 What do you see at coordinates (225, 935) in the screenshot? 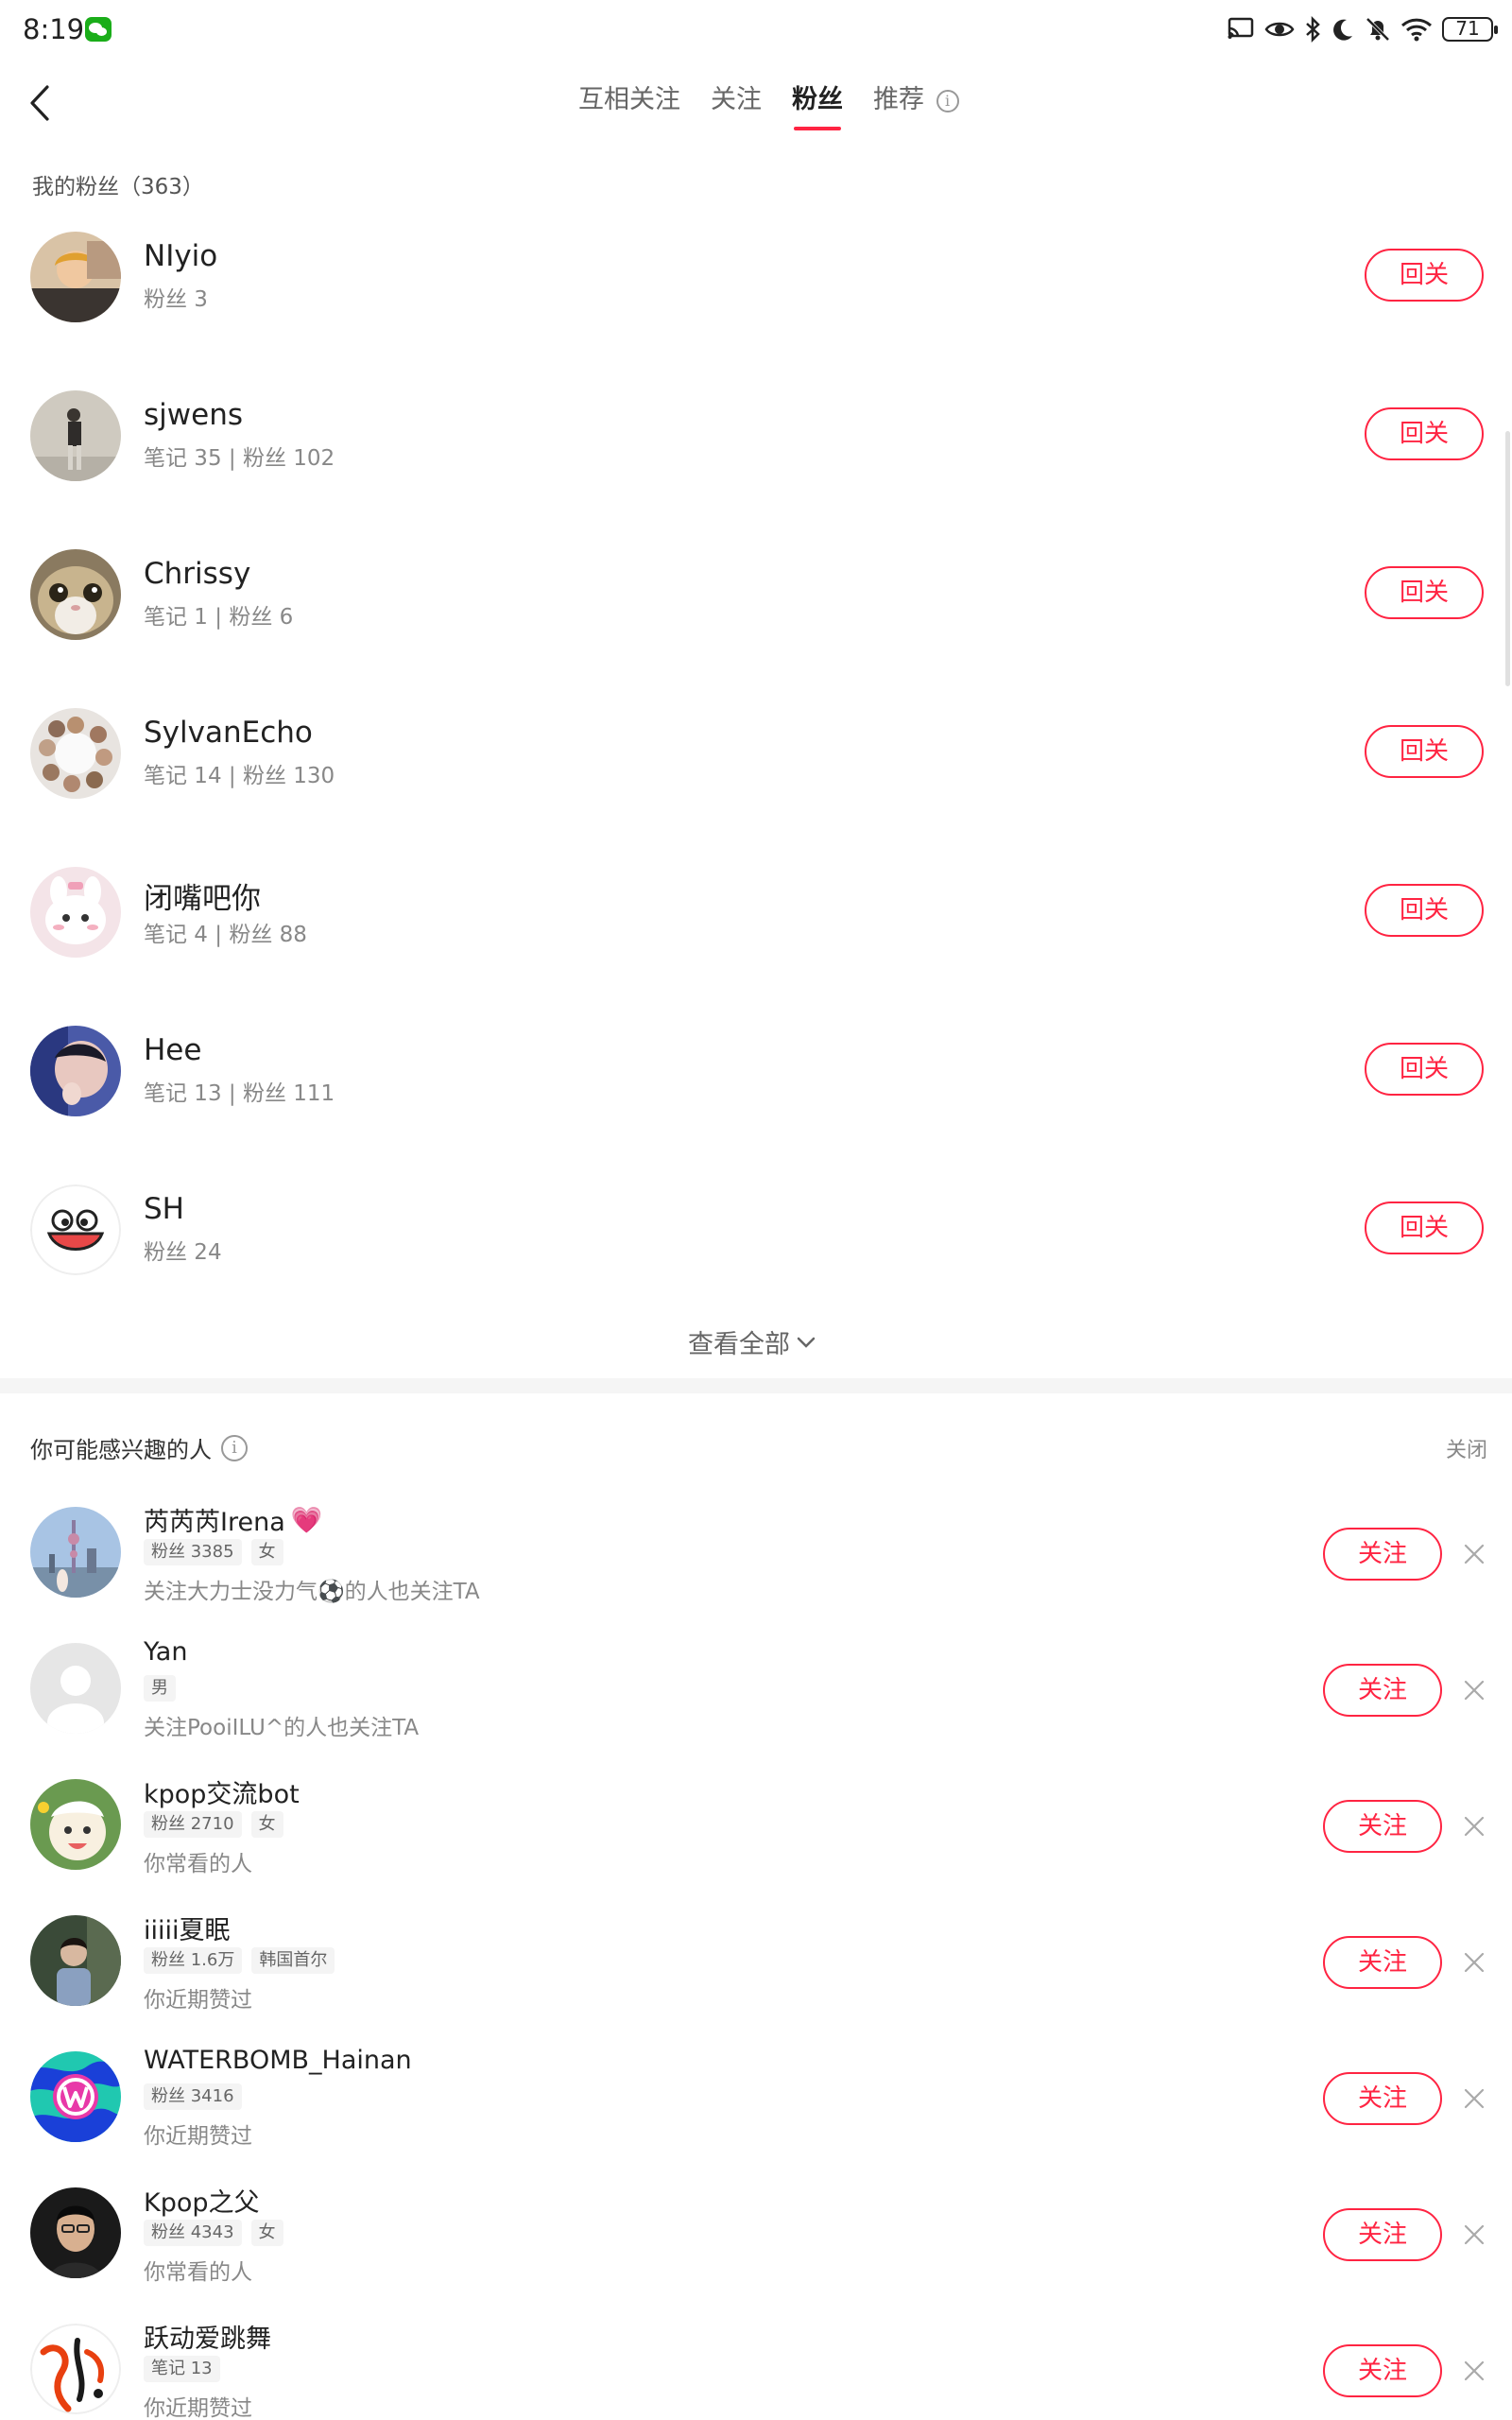
I see `fan-stats: 笔记 4 | 粉丝 88` at bounding box center [225, 935].